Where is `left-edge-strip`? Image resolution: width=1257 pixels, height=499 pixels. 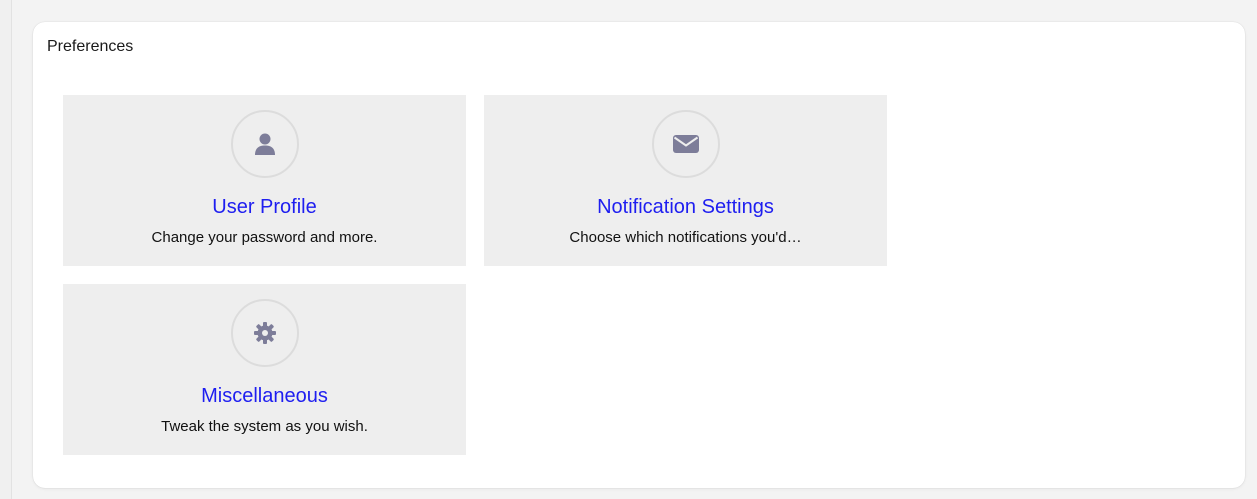 left-edge-strip is located at coordinates (6, 249).